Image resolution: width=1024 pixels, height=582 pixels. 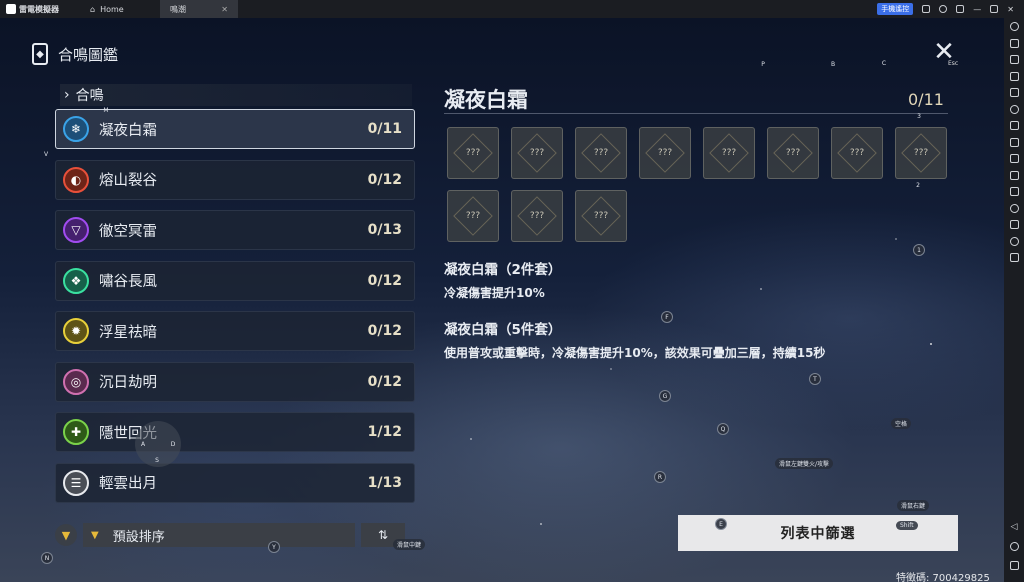 I want to click on bonus-2pc-desc: 冷凝傷害提升10%, so click(x=494, y=293).